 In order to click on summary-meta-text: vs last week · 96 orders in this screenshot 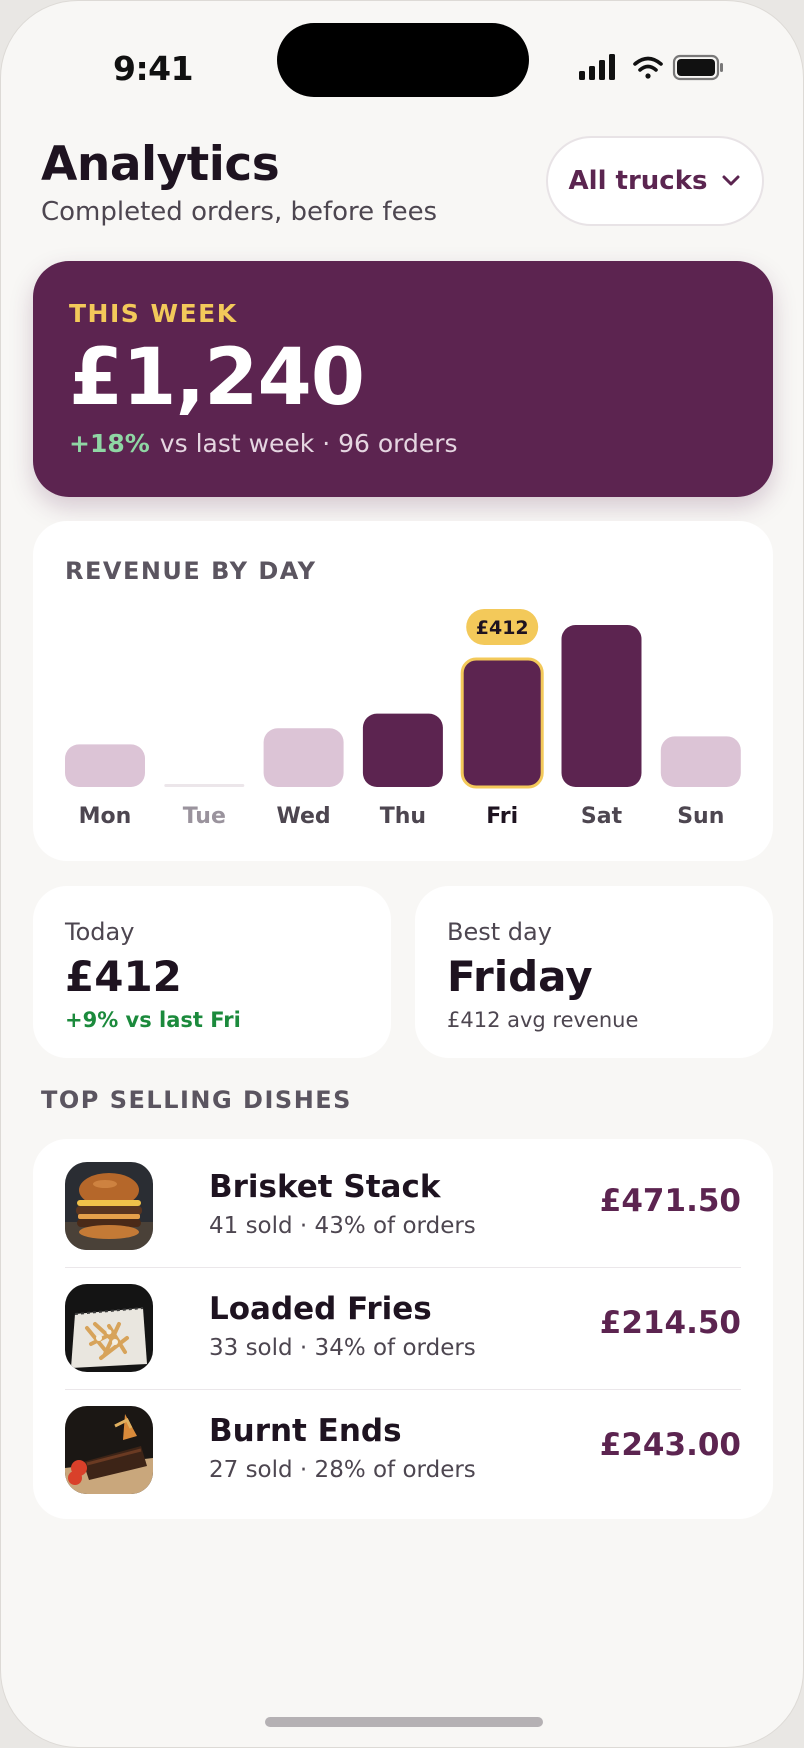, I will do `click(308, 443)`.